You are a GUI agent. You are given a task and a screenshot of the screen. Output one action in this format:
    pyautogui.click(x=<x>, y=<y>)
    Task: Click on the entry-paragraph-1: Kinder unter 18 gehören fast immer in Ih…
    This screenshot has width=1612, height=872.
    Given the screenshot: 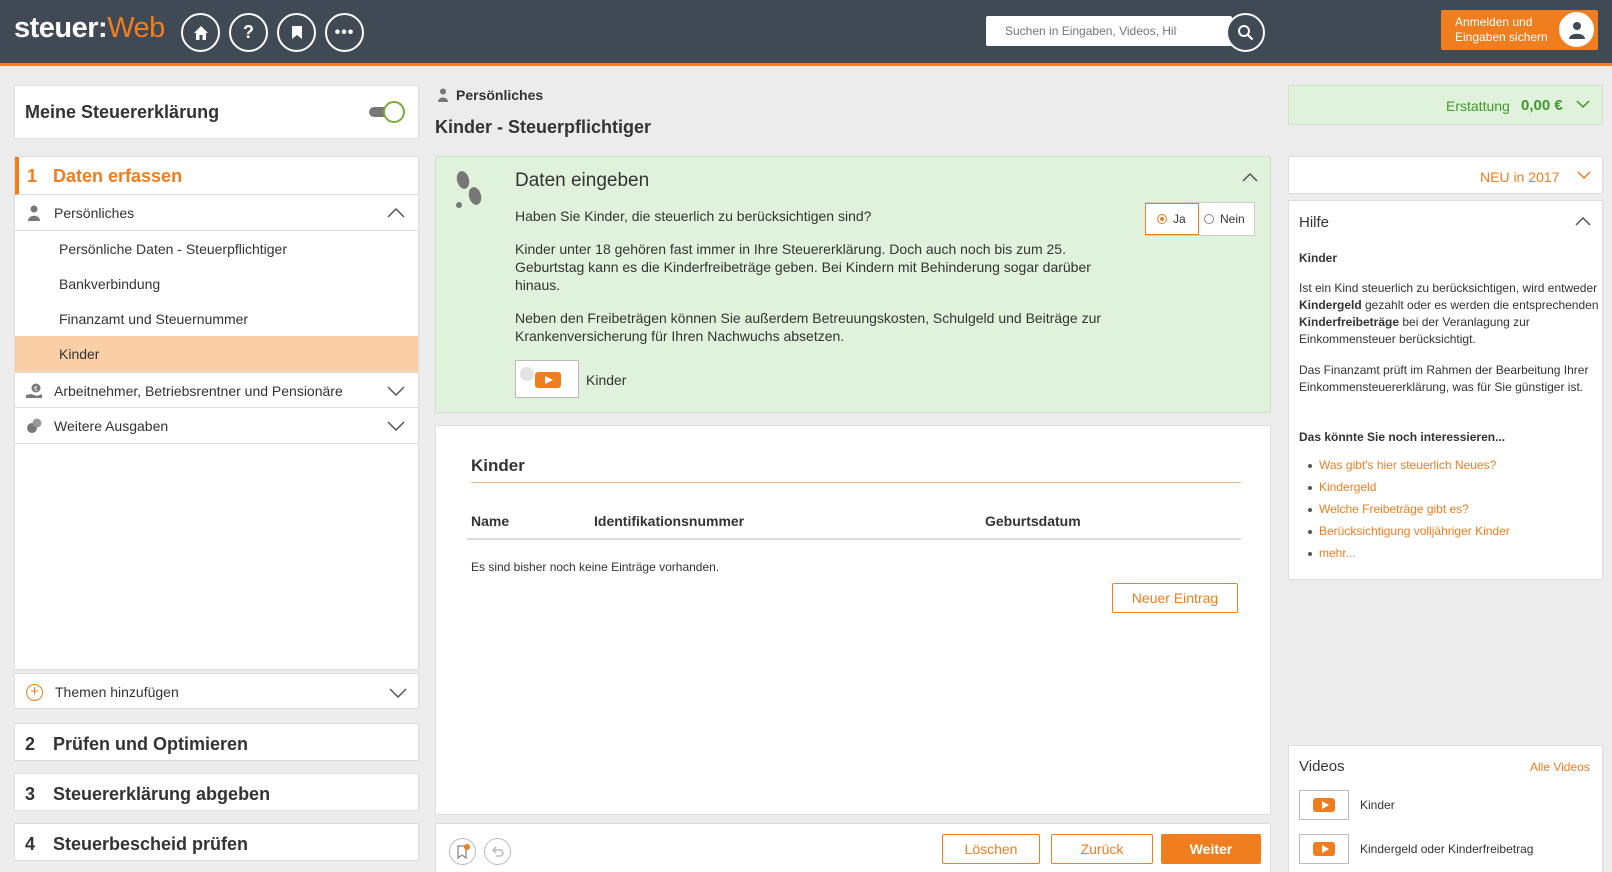 What is the action you would take?
    pyautogui.click(x=803, y=267)
    